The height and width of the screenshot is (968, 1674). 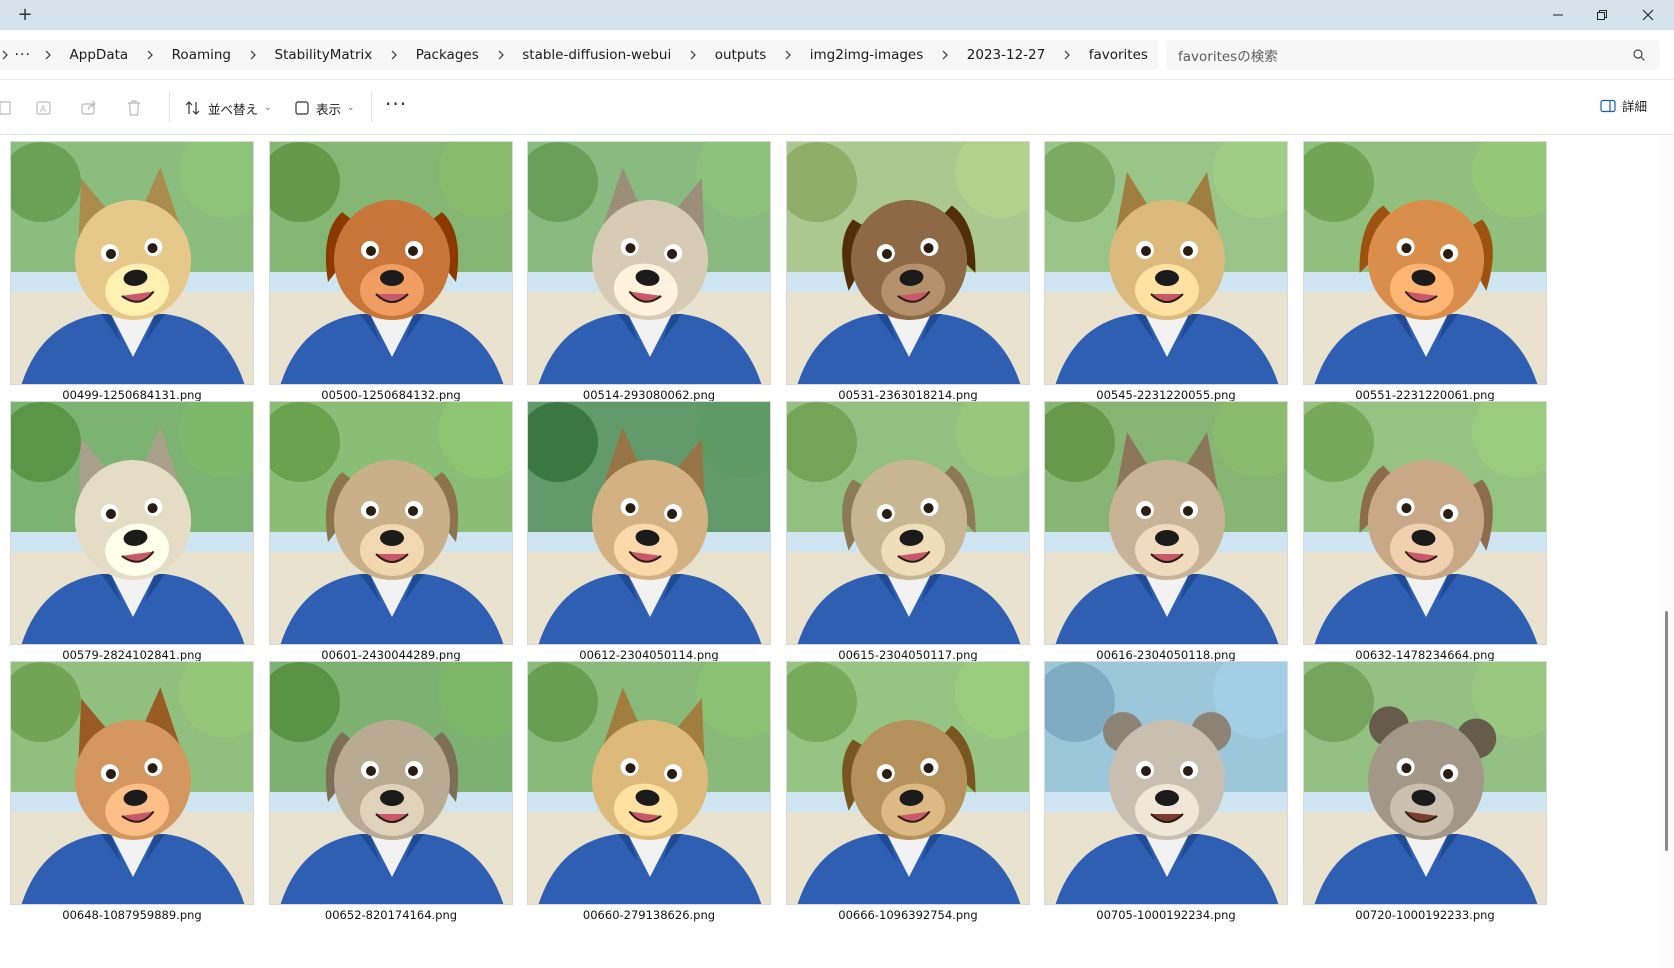 I want to click on close-button, so click(x=1648, y=15).